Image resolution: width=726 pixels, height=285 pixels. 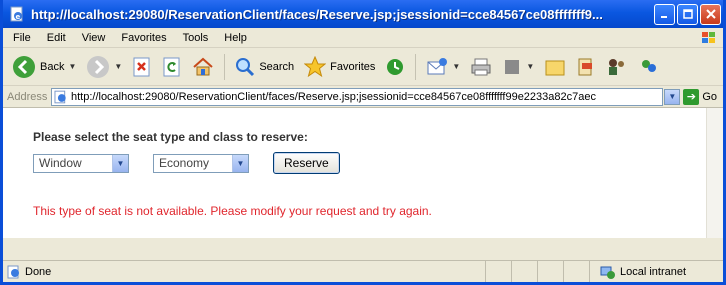 I want to click on close-button, so click(x=710, y=14).